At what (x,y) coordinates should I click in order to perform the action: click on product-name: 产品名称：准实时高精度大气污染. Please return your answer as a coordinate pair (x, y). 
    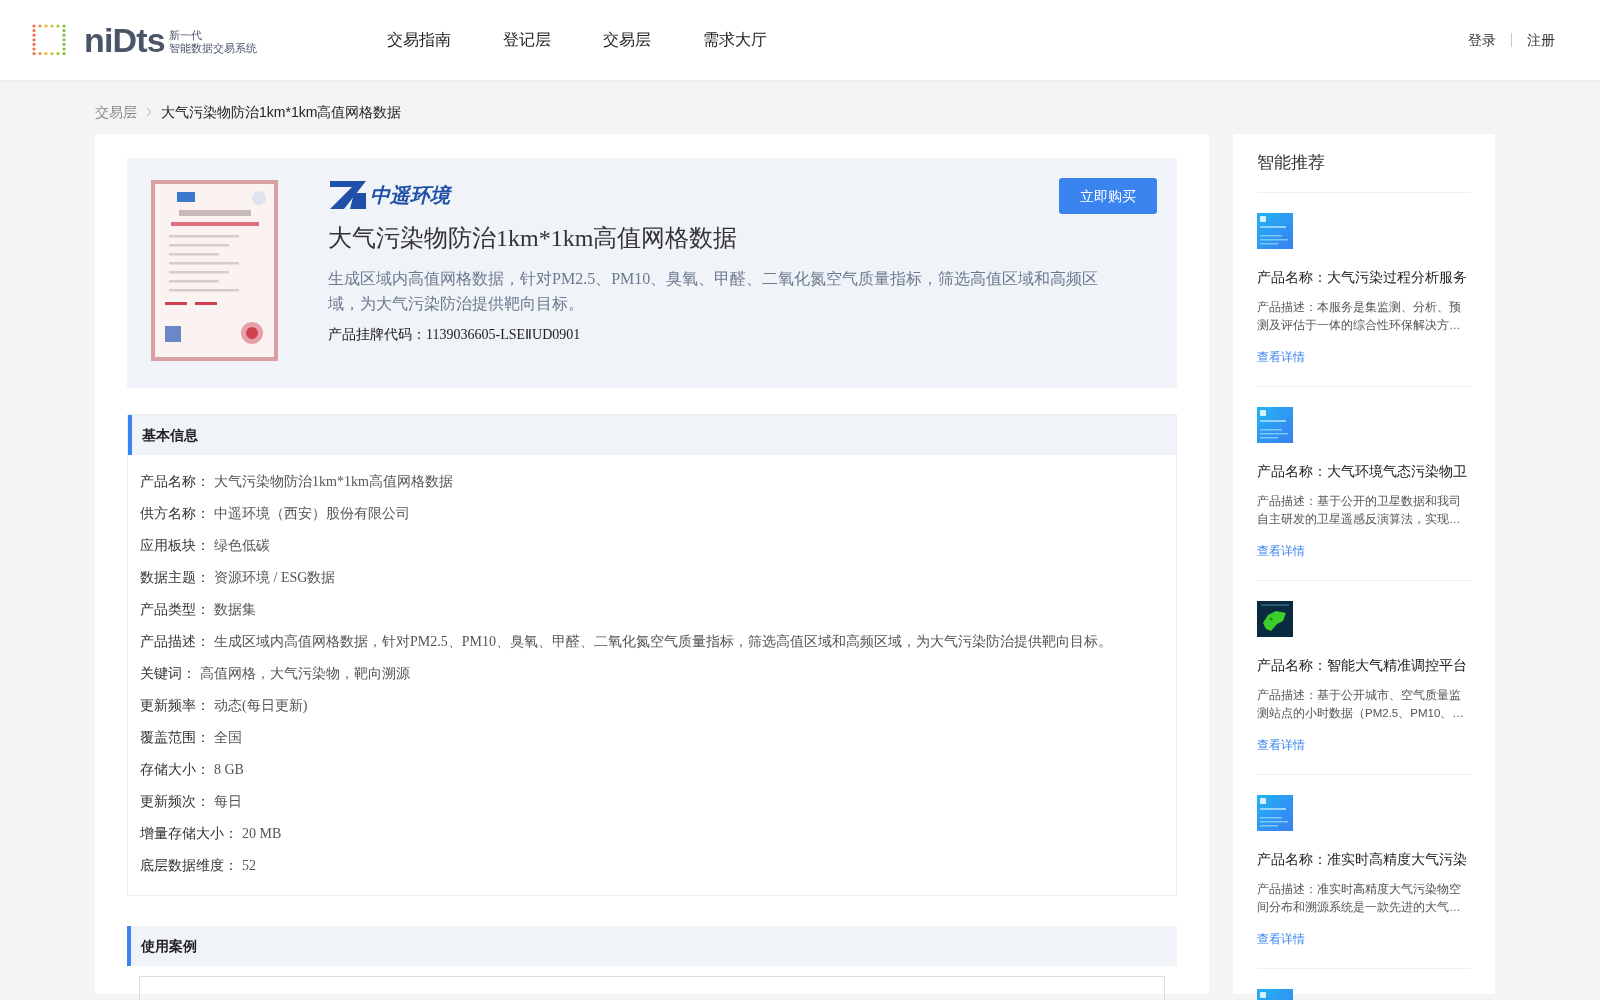
    Looking at the image, I should click on (1362, 859).